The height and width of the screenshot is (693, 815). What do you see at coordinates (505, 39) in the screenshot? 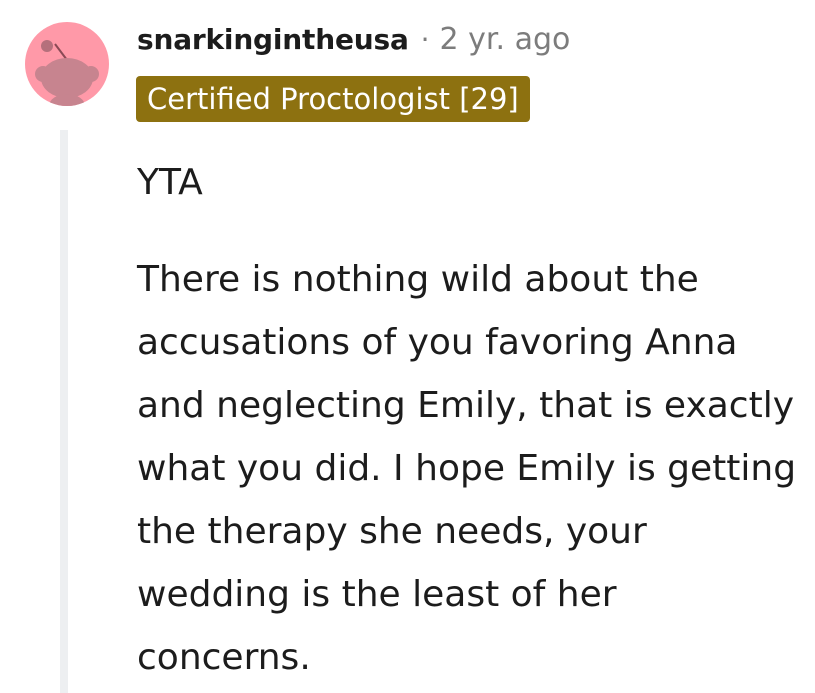
I see `comment-timestamp: 2 yr. ago` at bounding box center [505, 39].